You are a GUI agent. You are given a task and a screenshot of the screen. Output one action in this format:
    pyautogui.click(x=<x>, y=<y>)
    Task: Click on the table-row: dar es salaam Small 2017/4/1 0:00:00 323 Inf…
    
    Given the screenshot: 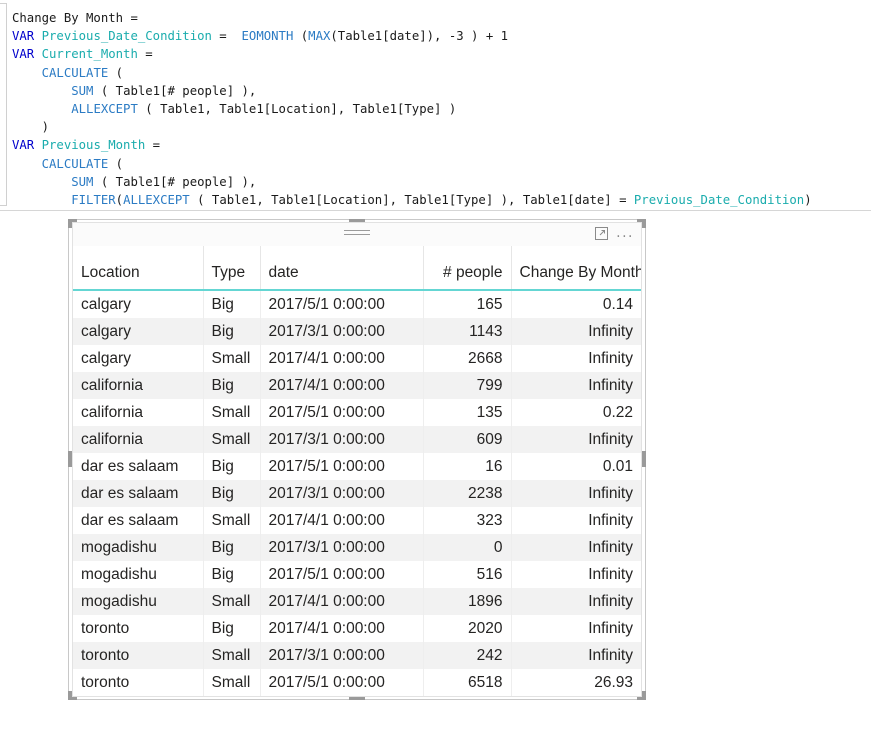 What is the action you would take?
    pyautogui.click(x=357, y=520)
    